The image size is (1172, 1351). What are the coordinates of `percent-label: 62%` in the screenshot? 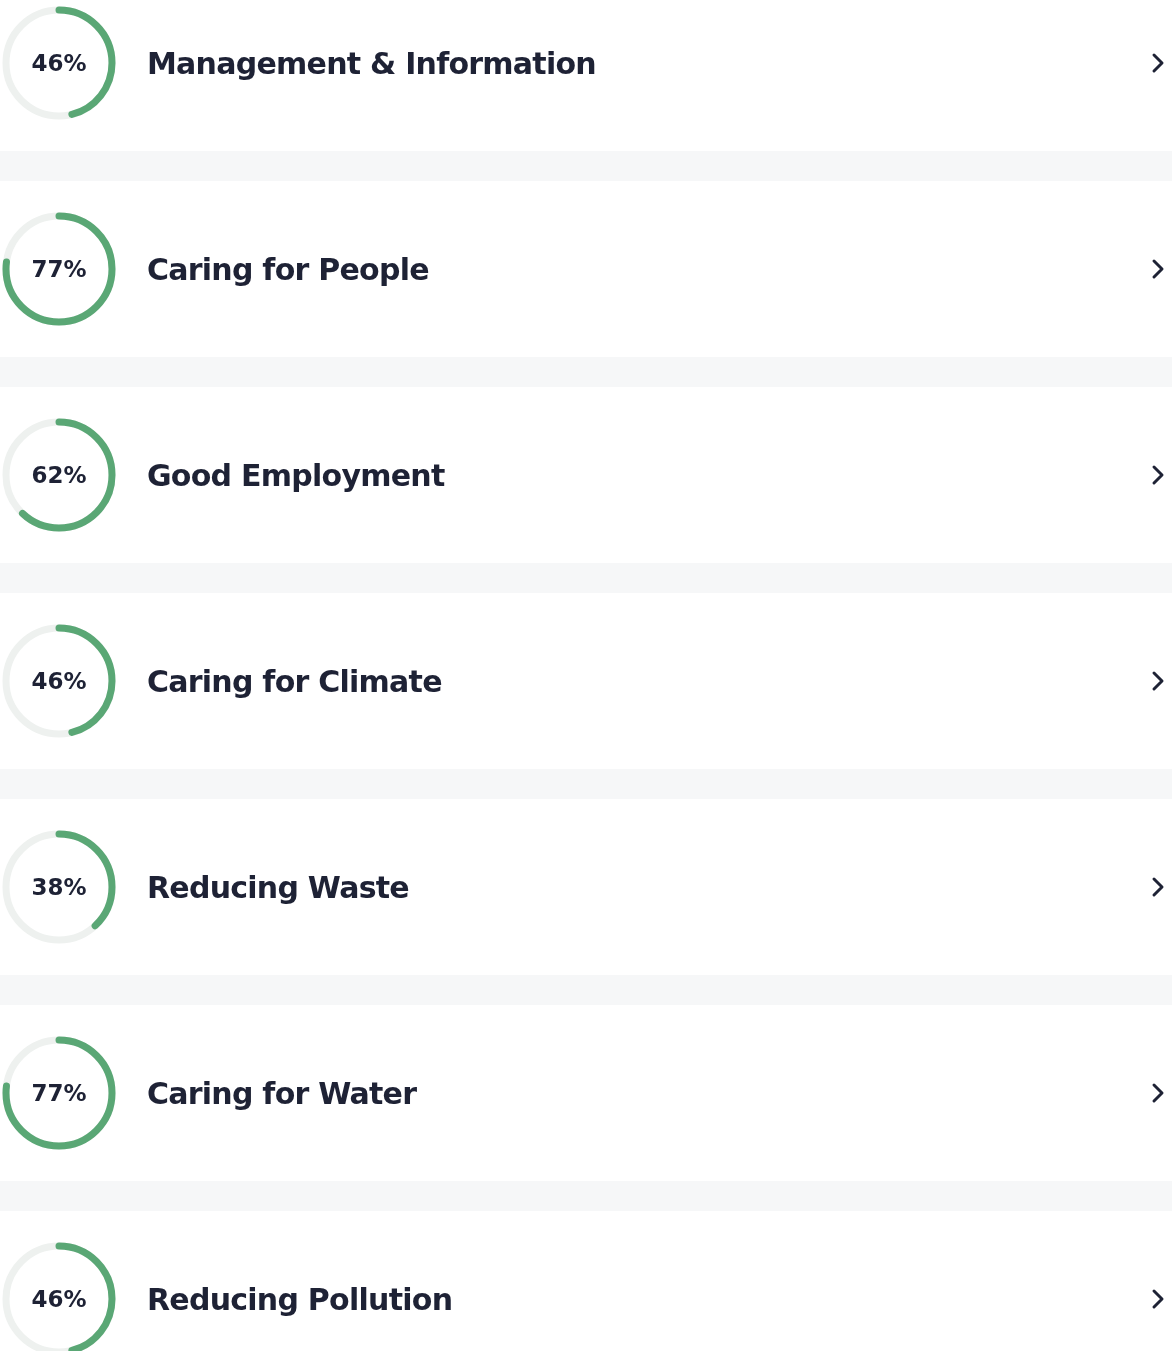 It's located at (59, 475).